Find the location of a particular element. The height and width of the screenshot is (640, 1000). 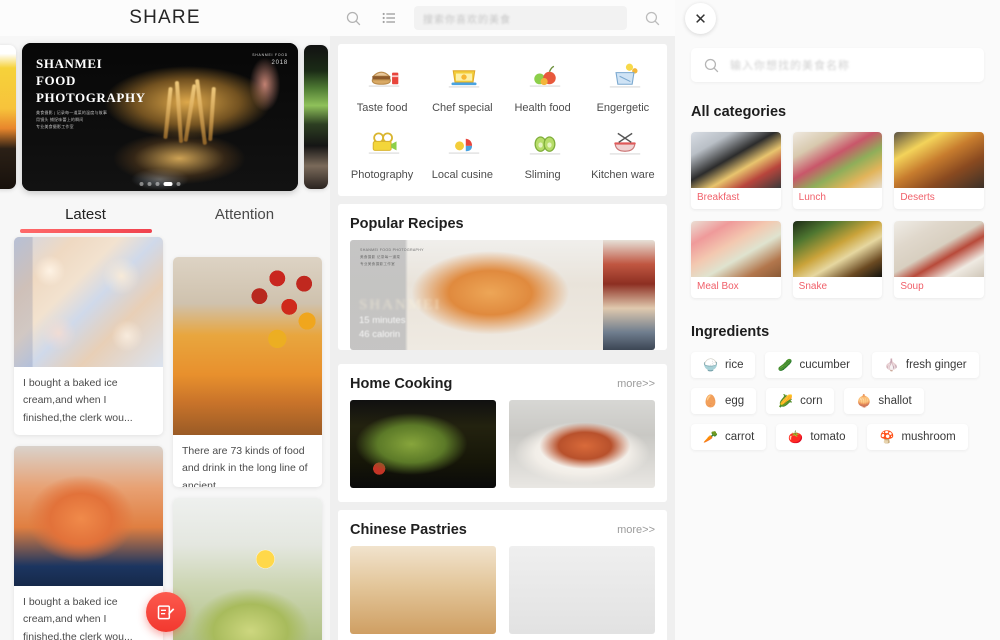

mealbox-thumbnail is located at coordinates (736, 249).